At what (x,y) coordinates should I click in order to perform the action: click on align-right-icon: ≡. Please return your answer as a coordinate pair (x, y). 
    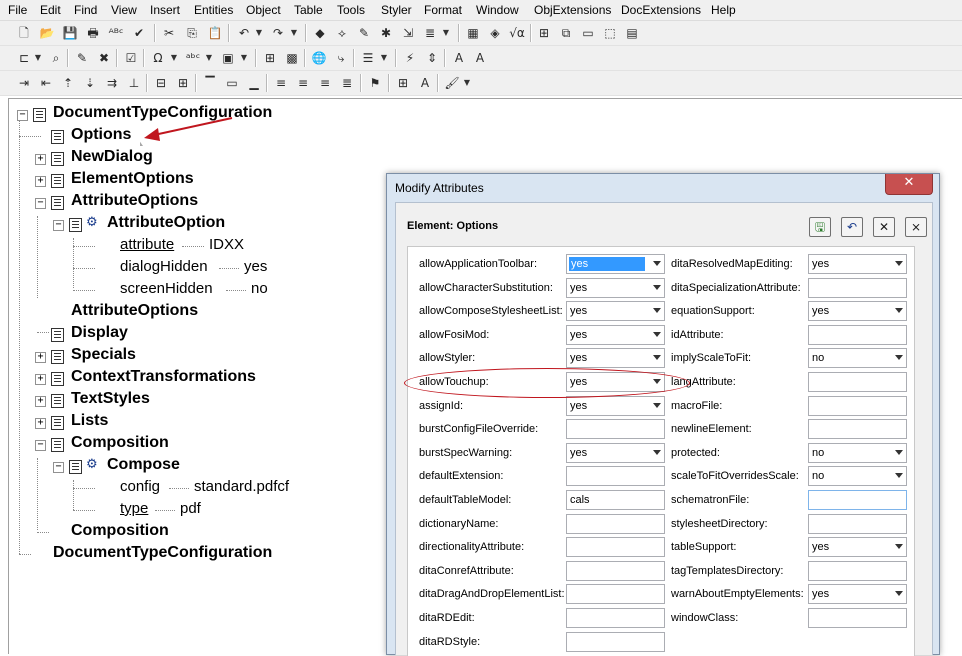
    Looking at the image, I should click on (325, 83).